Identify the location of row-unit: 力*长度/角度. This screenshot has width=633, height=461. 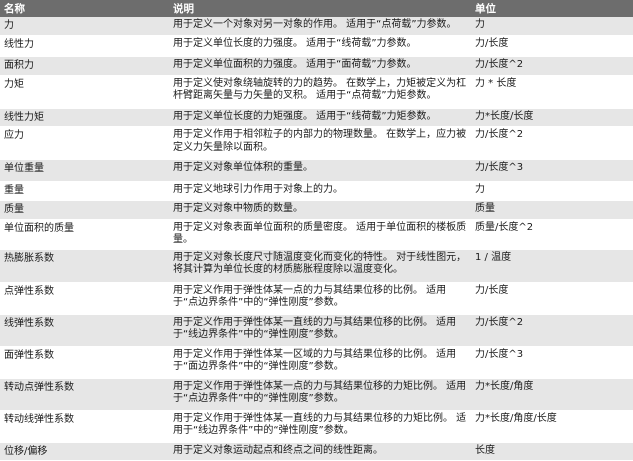
(552, 394).